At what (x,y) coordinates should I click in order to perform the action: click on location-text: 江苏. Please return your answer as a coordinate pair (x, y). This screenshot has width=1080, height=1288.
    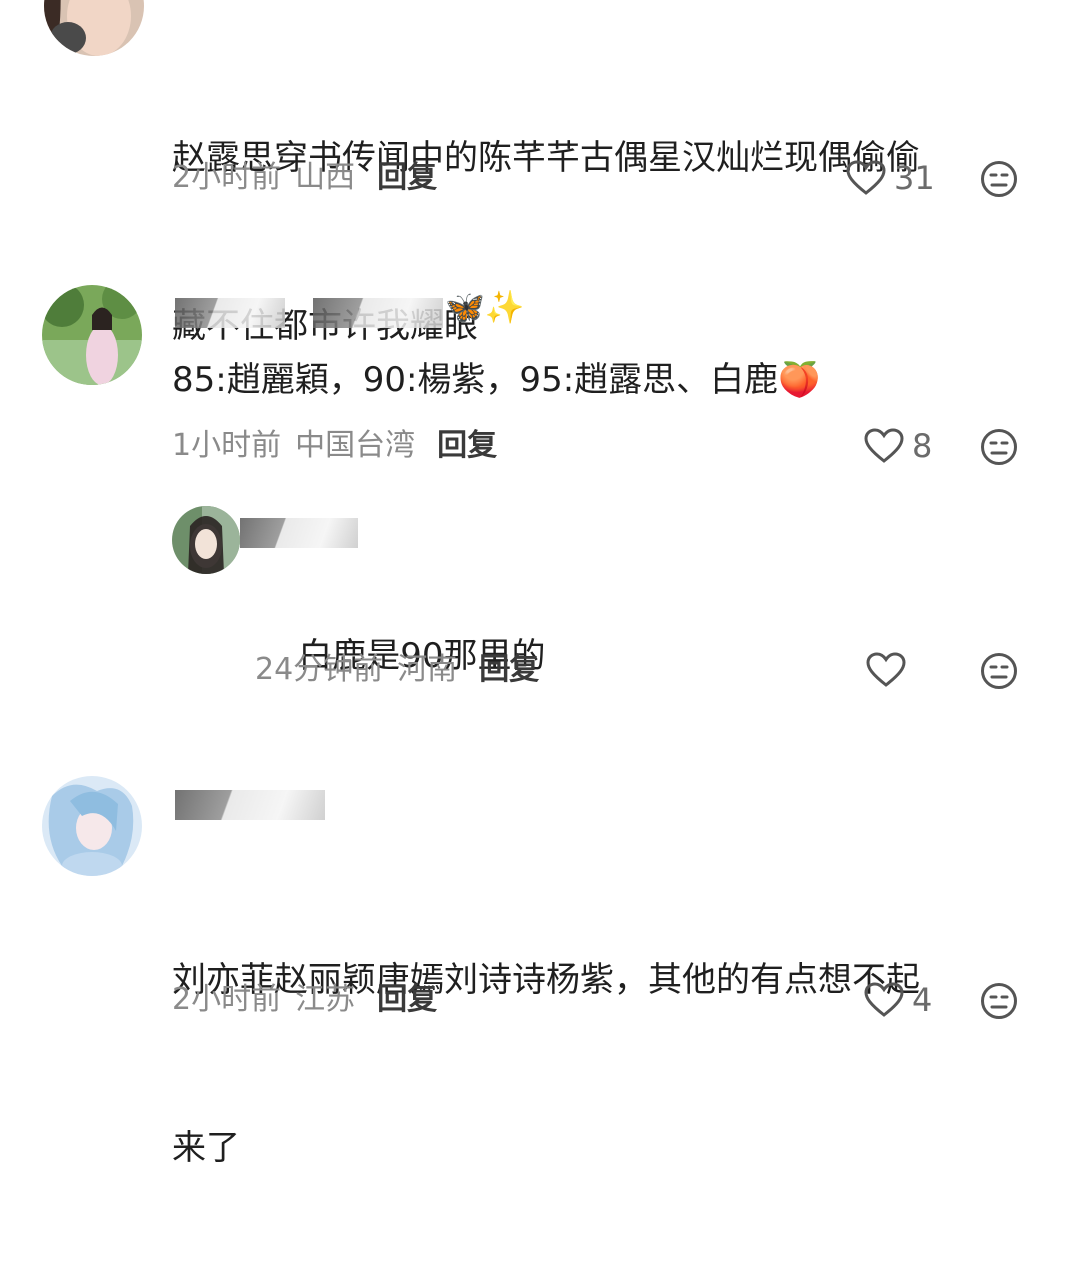
    Looking at the image, I should click on (325, 999).